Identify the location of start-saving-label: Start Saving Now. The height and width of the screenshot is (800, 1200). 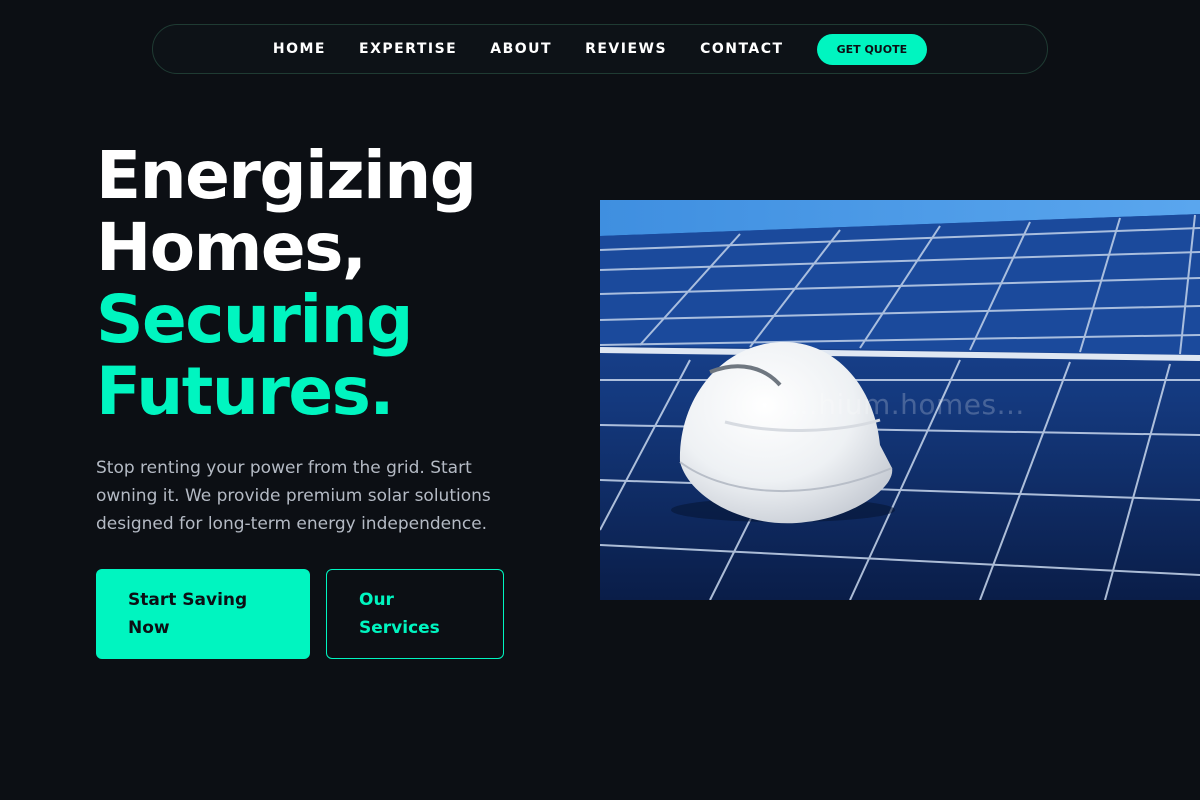
(188, 614).